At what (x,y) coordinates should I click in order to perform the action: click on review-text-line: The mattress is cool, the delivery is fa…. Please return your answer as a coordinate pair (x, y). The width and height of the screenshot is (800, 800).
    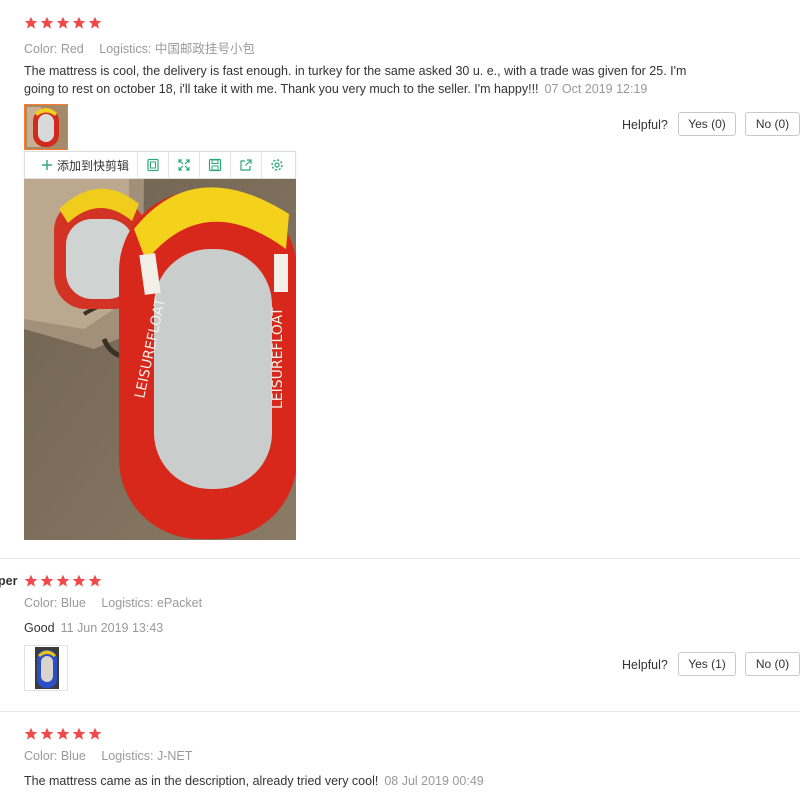
    Looking at the image, I should click on (355, 71).